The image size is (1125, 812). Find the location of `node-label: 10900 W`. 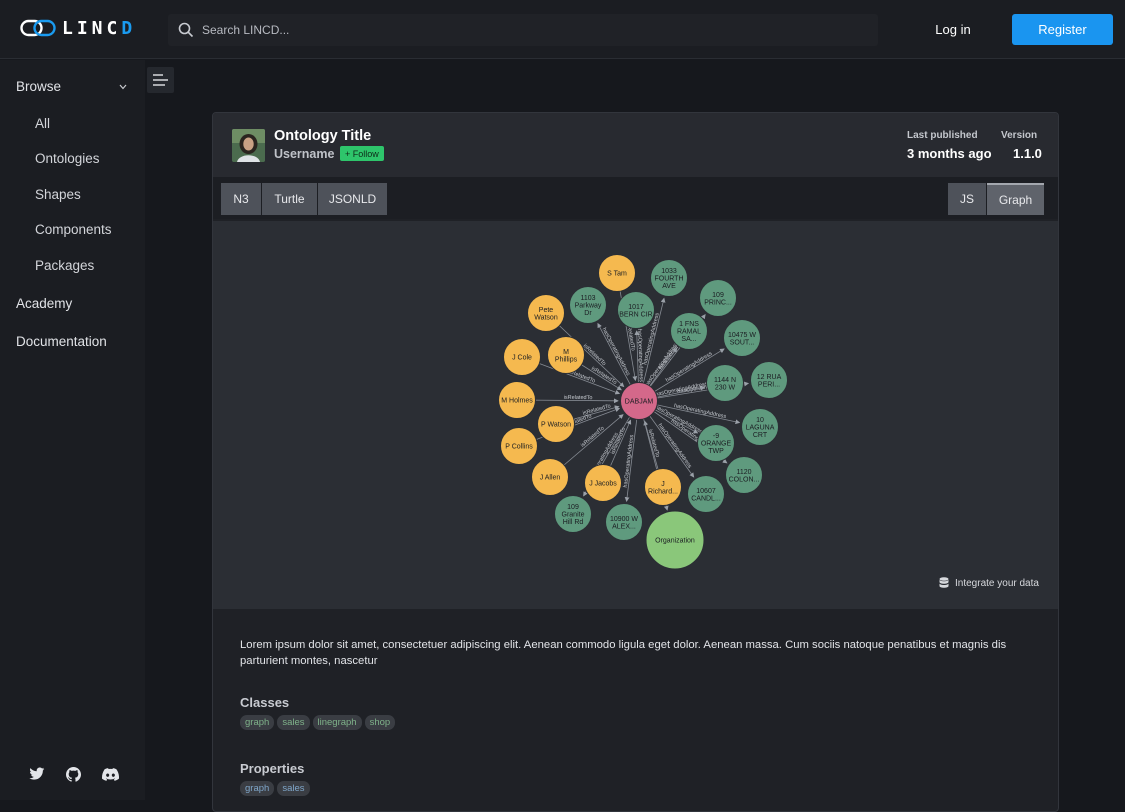

node-label: 10900 W is located at coordinates (624, 519).